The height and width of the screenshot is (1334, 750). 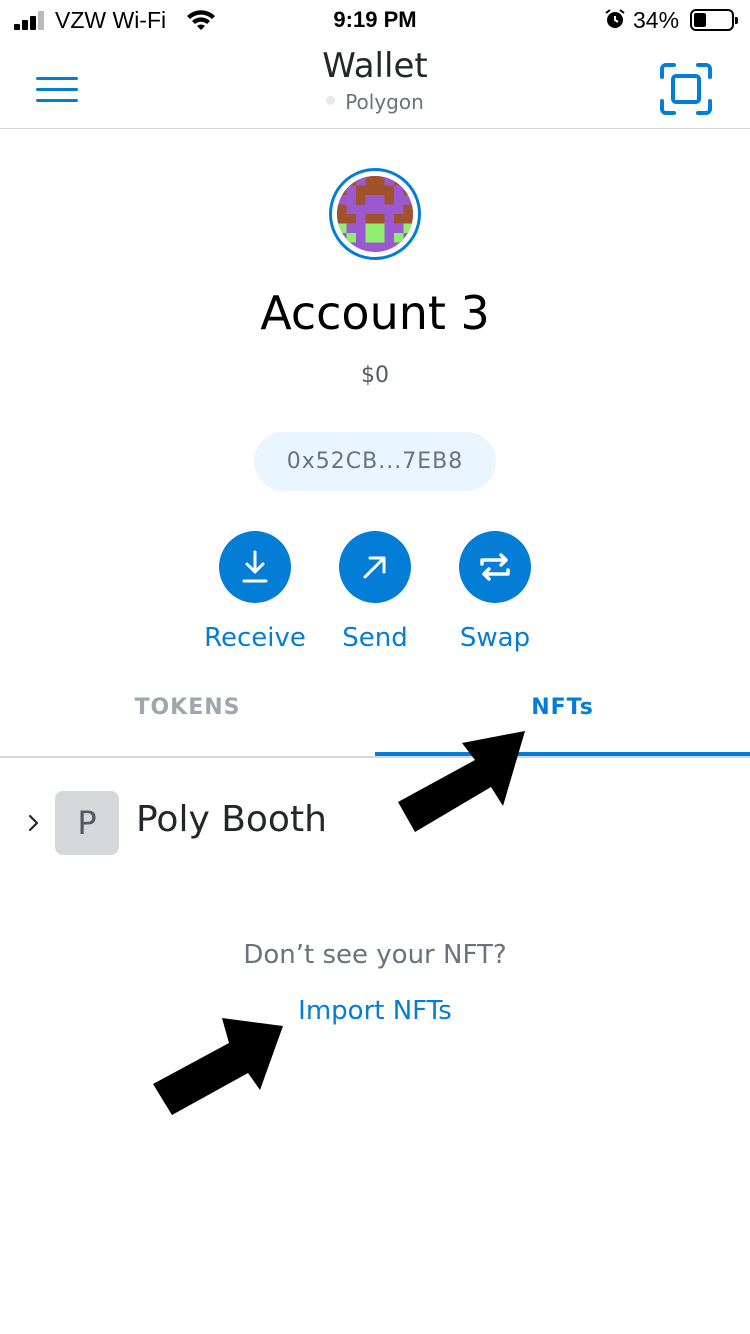 I want to click on network-status-dot, so click(x=331, y=100).